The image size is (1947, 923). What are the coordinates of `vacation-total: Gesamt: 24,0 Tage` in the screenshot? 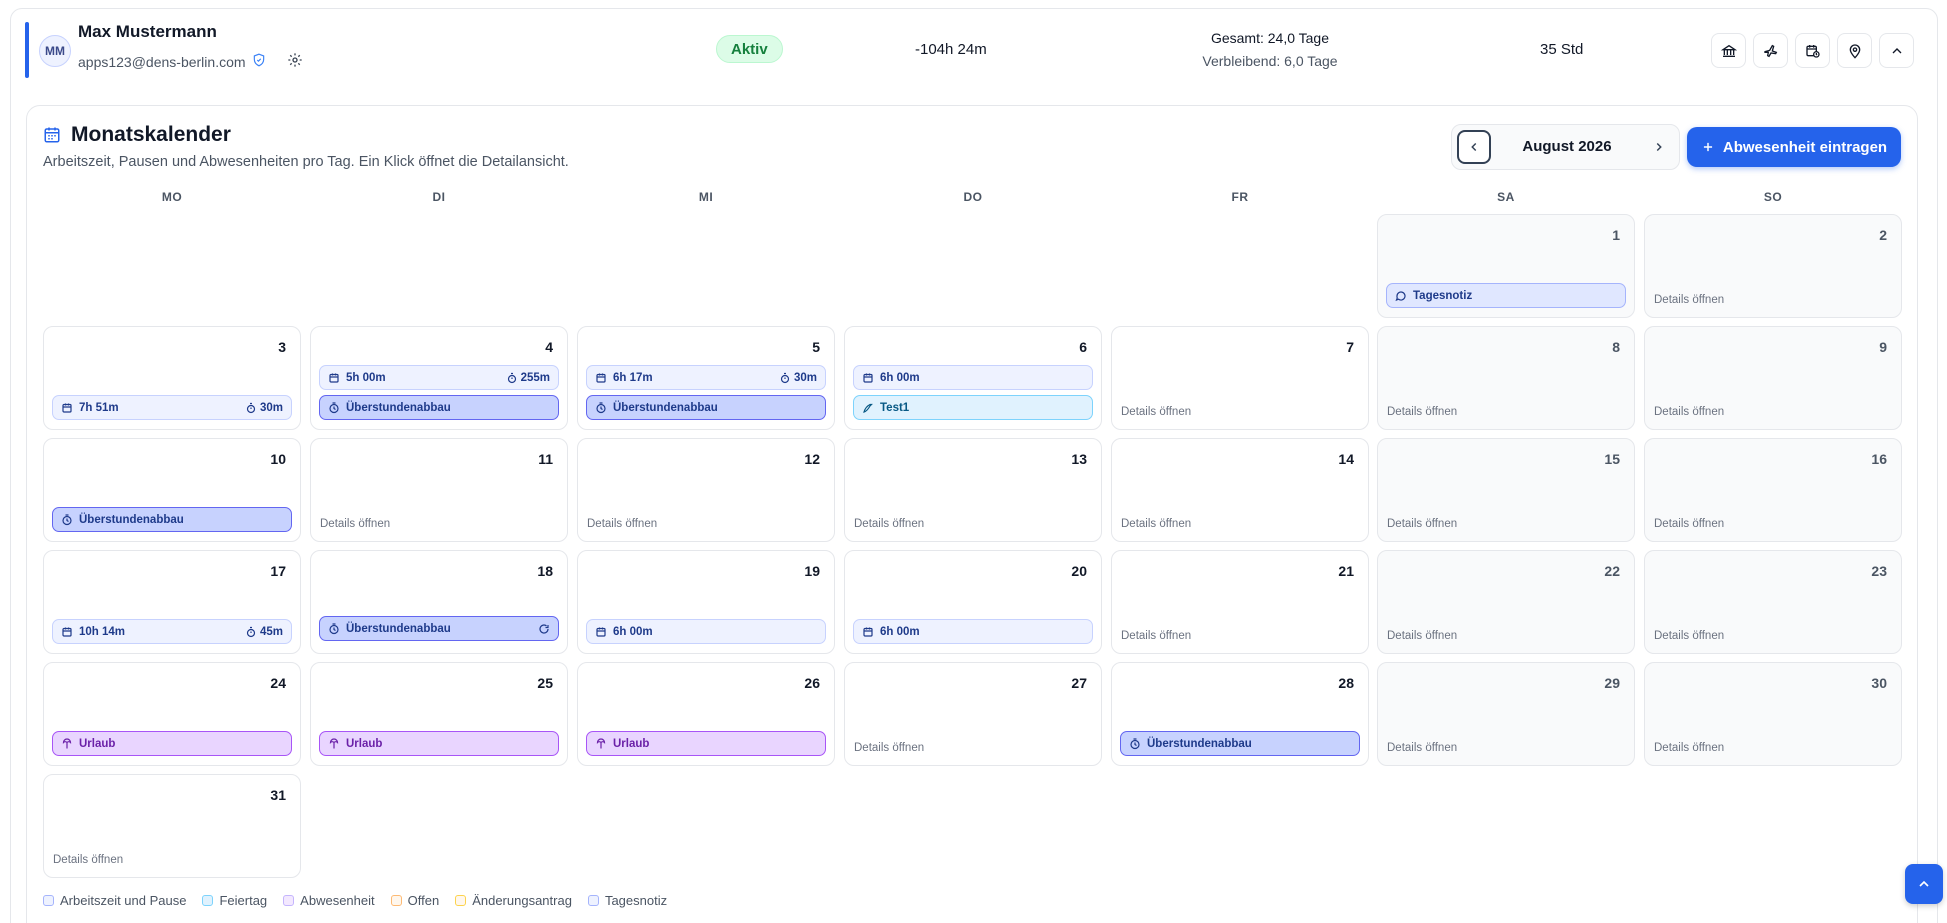 It's located at (1270, 38).